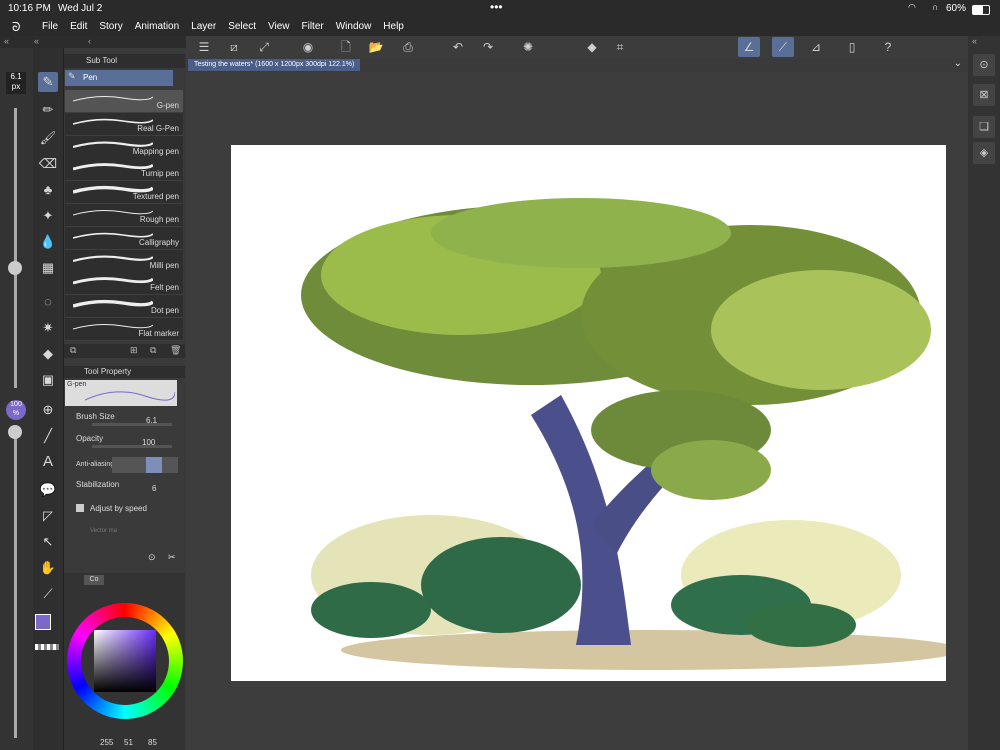  What do you see at coordinates (958, 63) in the screenshot?
I see `chevron-down-icon: ⌄` at bounding box center [958, 63].